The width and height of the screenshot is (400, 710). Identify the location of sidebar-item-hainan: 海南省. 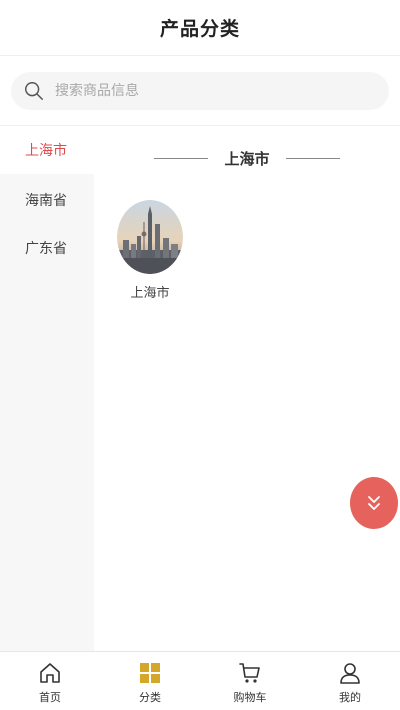
(47, 200).